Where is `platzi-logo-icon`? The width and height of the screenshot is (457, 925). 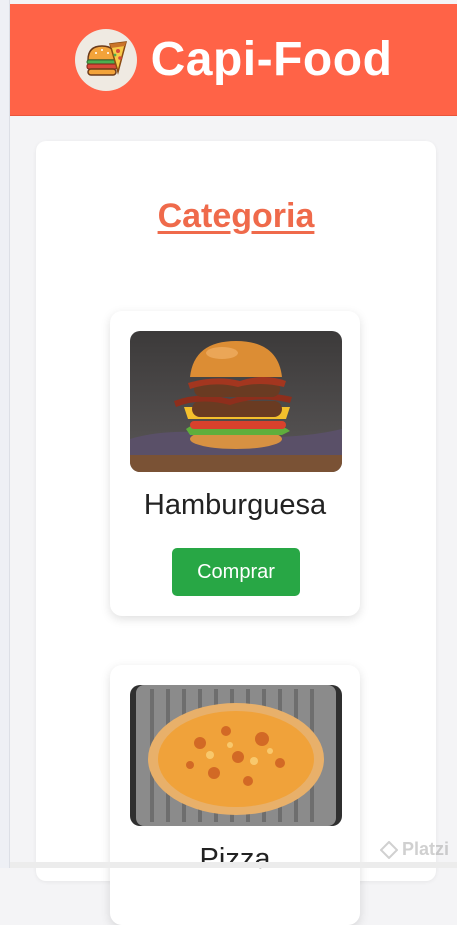 platzi-logo-icon is located at coordinates (388, 849).